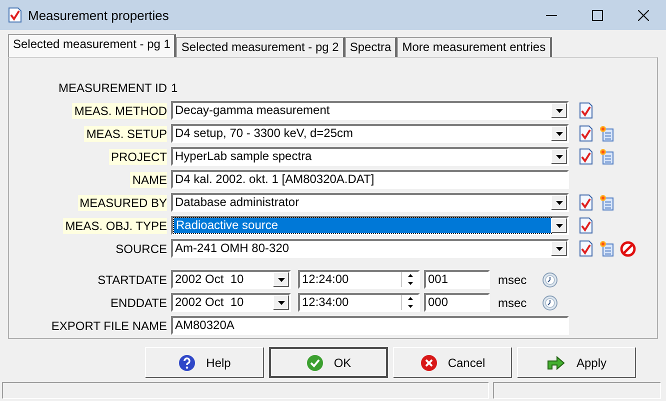 This screenshot has width=666, height=401. I want to click on time-field: 12:24:00, so click(359, 279).